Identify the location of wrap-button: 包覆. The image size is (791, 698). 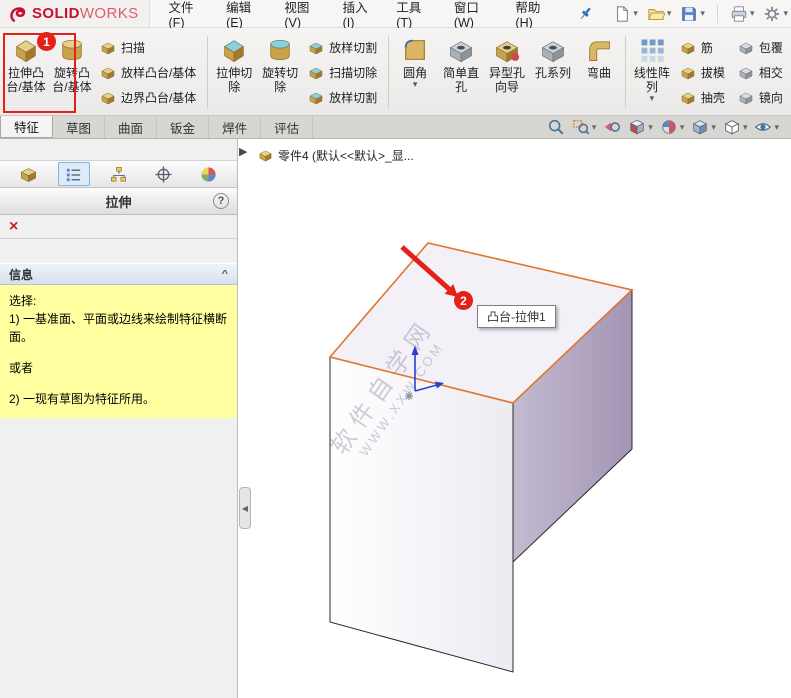
(762, 47).